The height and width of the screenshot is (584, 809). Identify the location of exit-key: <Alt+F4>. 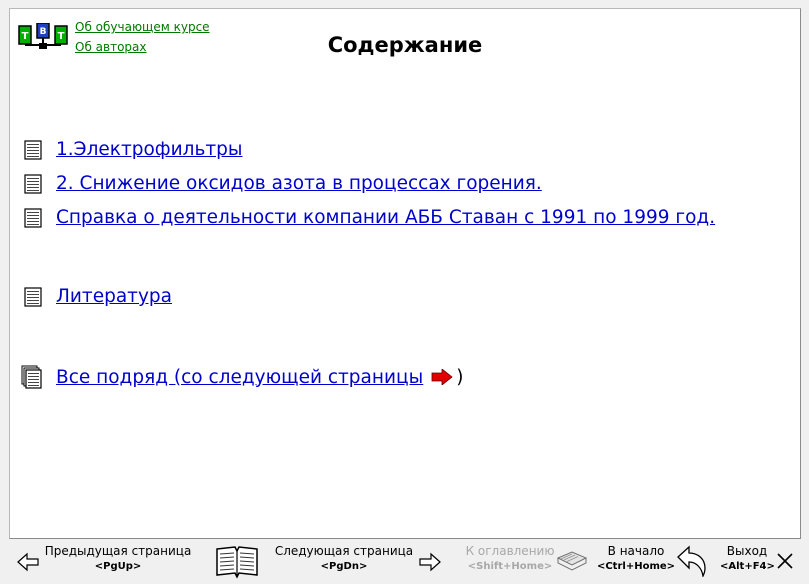
(747, 566).